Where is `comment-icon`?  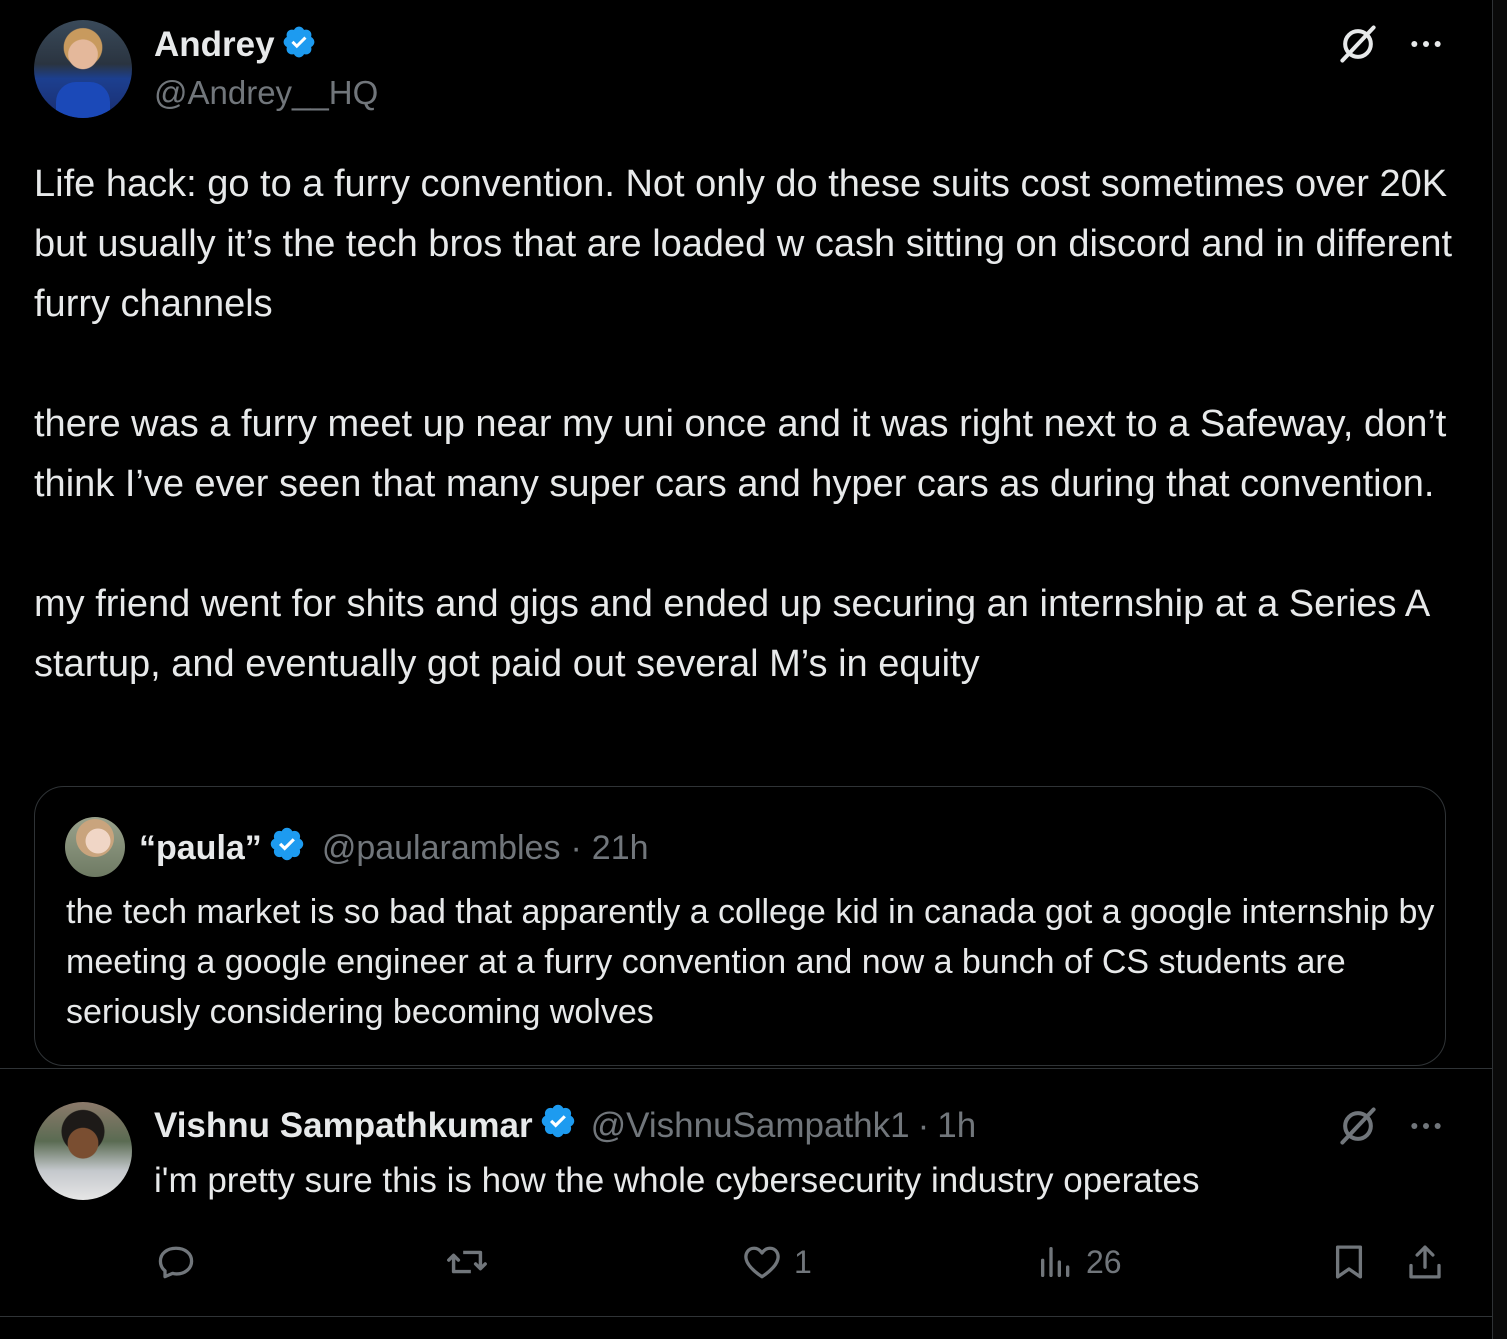 comment-icon is located at coordinates (176, 1262).